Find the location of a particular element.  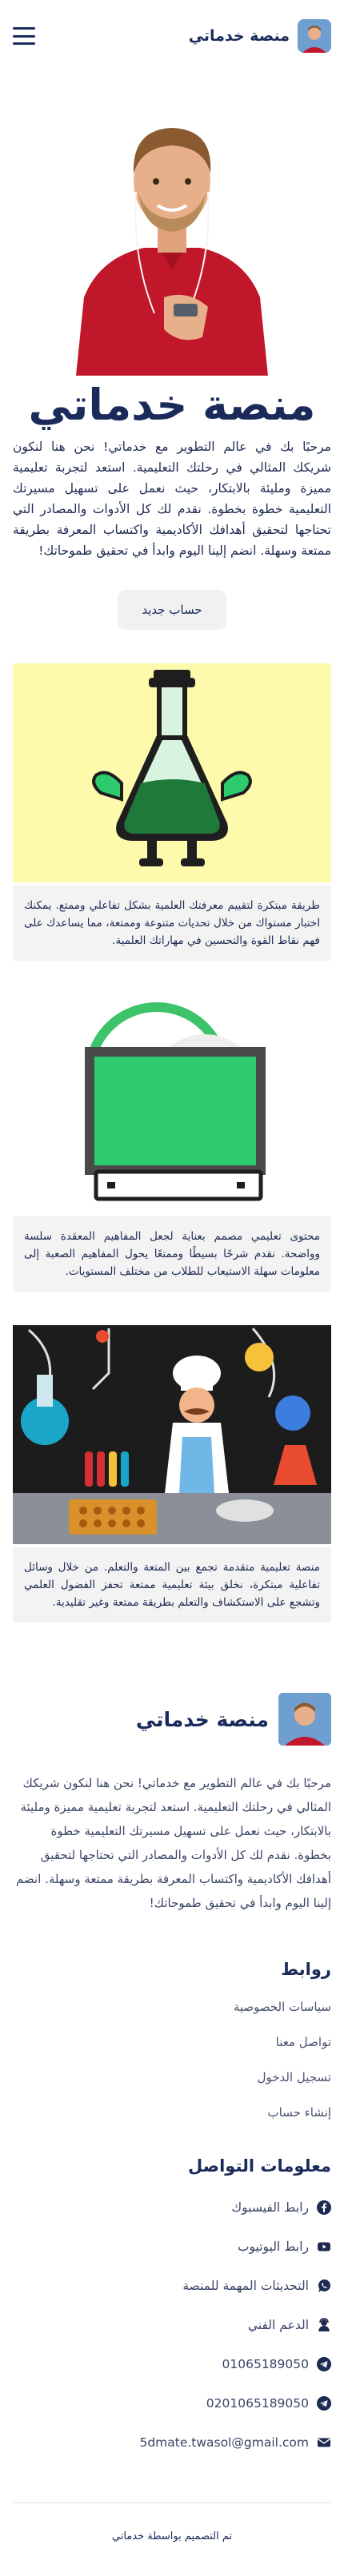

links-title: روابط is located at coordinates (306, 1970).